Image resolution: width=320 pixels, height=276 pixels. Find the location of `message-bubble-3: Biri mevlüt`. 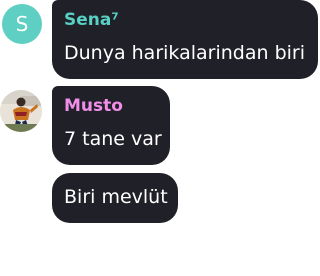

message-bubble-3: Biri mevlüt is located at coordinates (115, 198).